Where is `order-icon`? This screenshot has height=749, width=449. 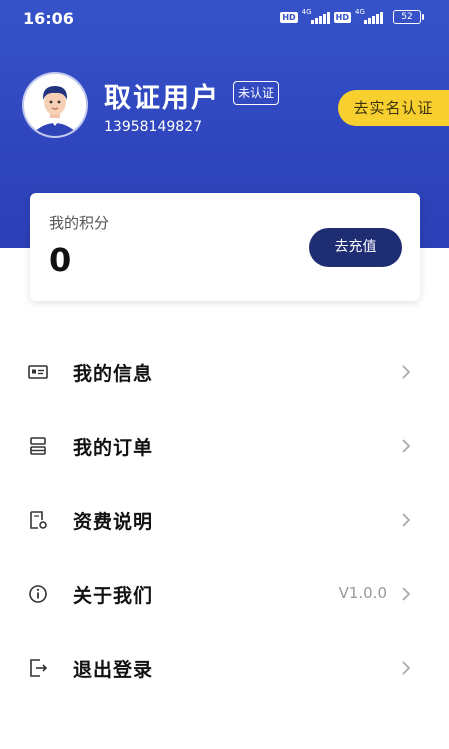
order-icon is located at coordinates (38, 446).